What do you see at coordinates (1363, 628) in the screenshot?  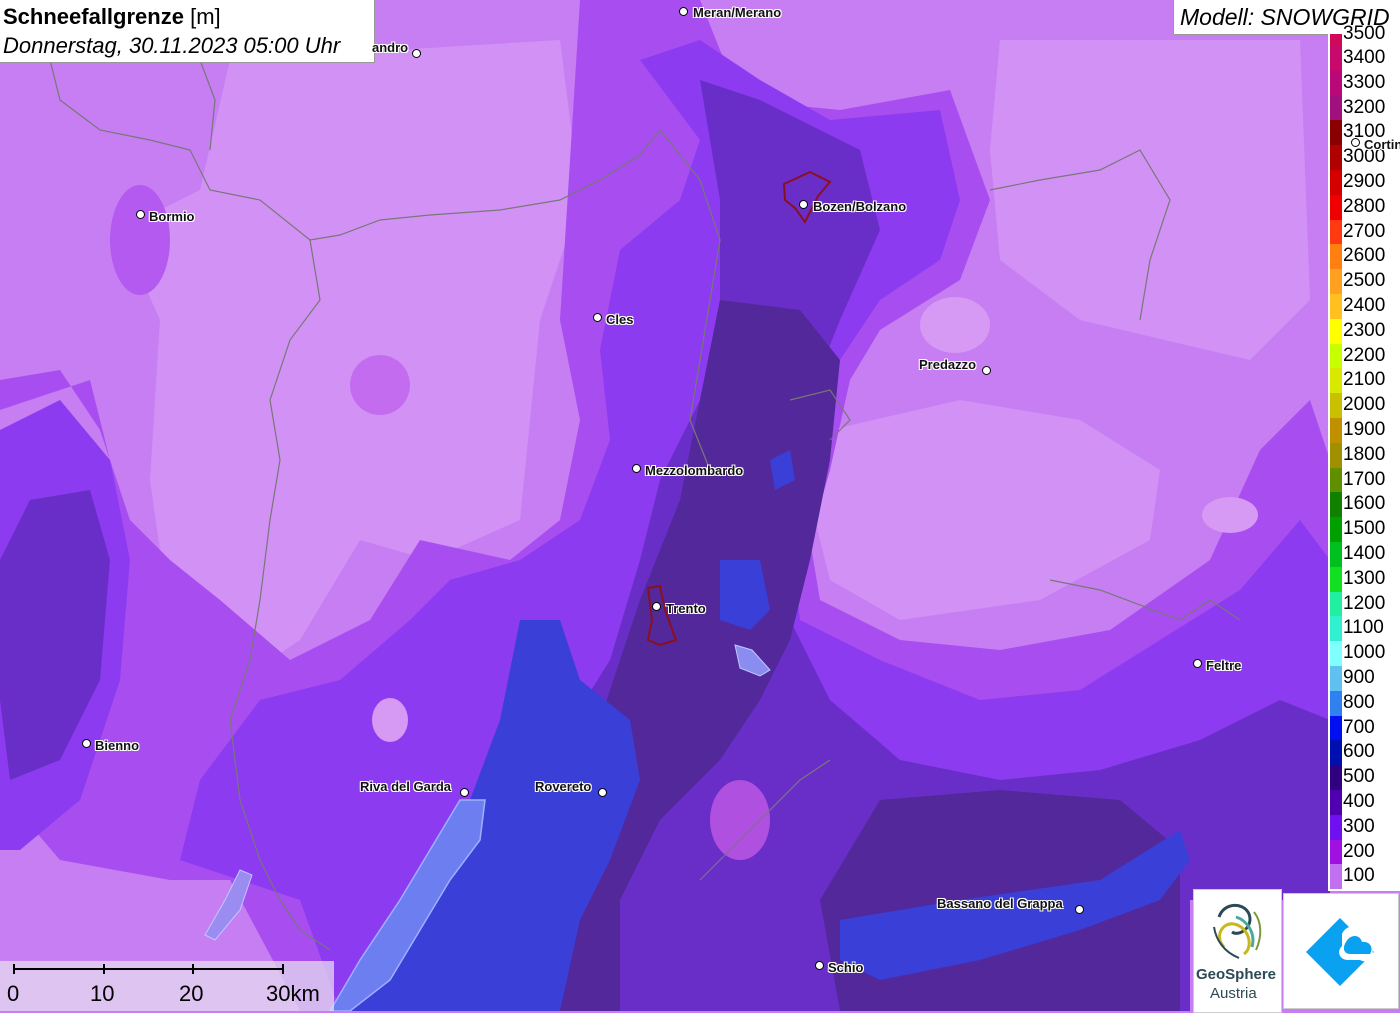 I see `legend-label: 1100` at bounding box center [1363, 628].